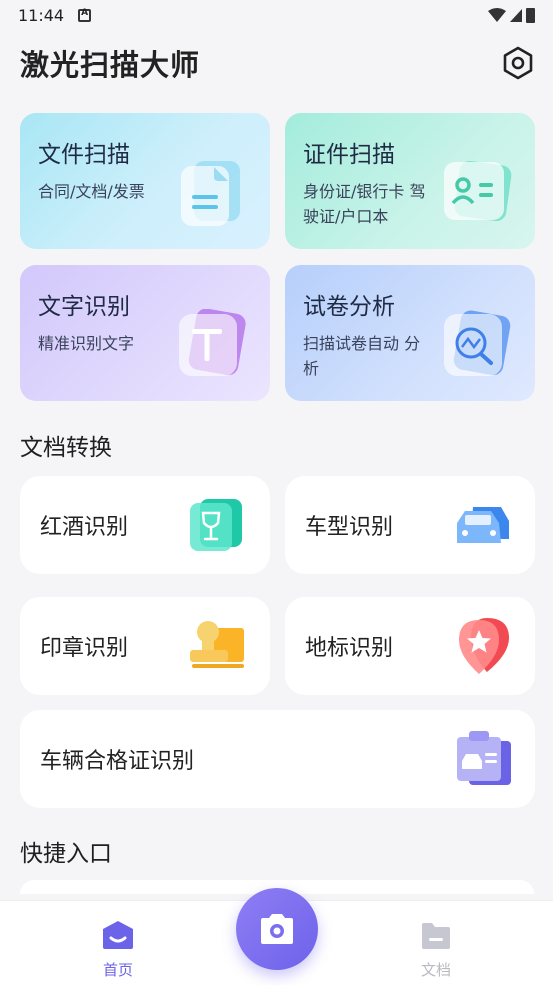  What do you see at coordinates (41, 15) in the screenshot?
I see `status-time: 11:44` at bounding box center [41, 15].